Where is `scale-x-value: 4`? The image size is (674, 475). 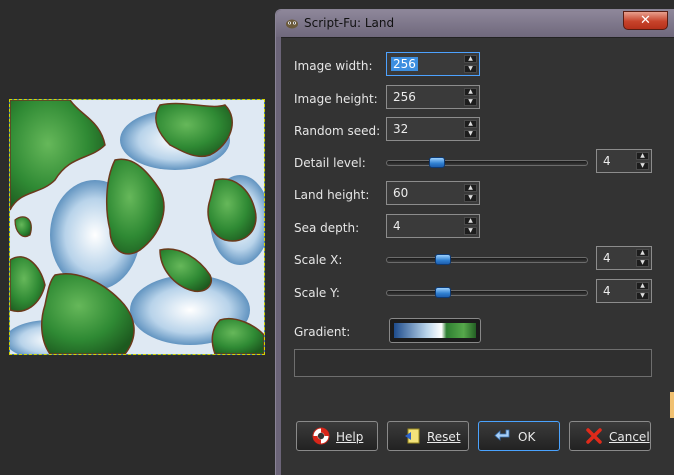
scale-x-value: 4 is located at coordinates (607, 258).